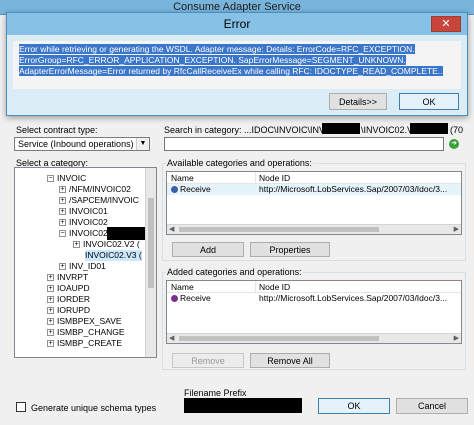  What do you see at coordinates (68, 288) in the screenshot?
I see `tree-item: + IOAUPD` at bounding box center [68, 288].